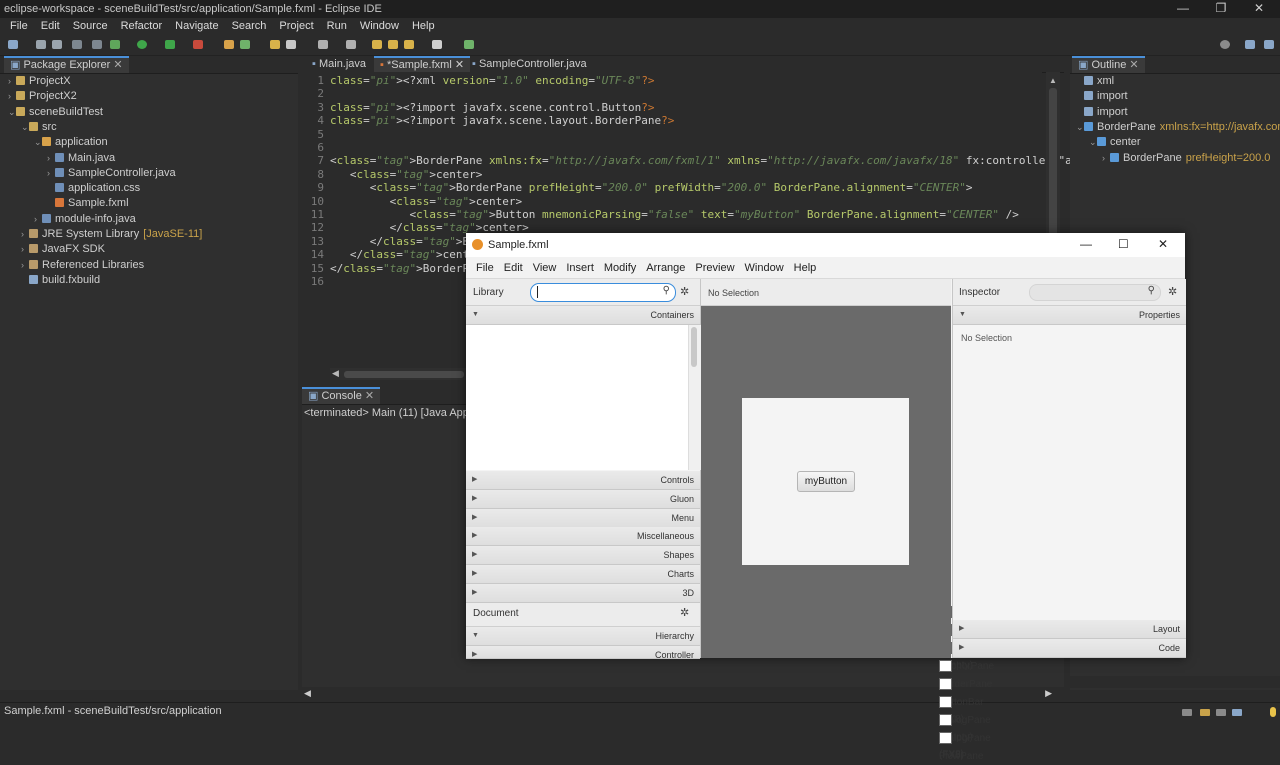  Describe the element at coordinates (583, 480) in the screenshot. I see `section-controls: ▶ Controls` at that location.